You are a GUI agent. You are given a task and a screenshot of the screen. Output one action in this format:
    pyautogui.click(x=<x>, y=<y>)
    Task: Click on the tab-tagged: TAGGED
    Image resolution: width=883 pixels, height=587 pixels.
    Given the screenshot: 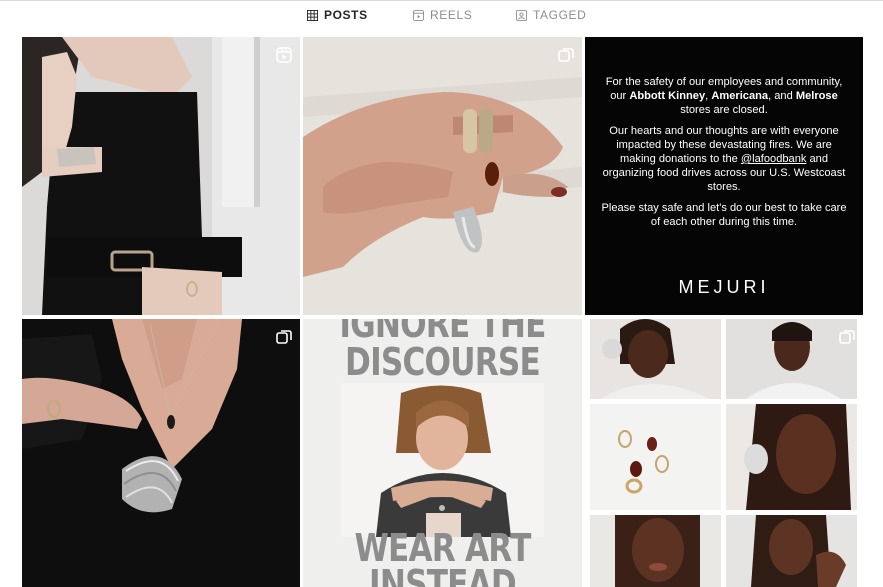 What is the action you would take?
    pyautogui.click(x=551, y=15)
    